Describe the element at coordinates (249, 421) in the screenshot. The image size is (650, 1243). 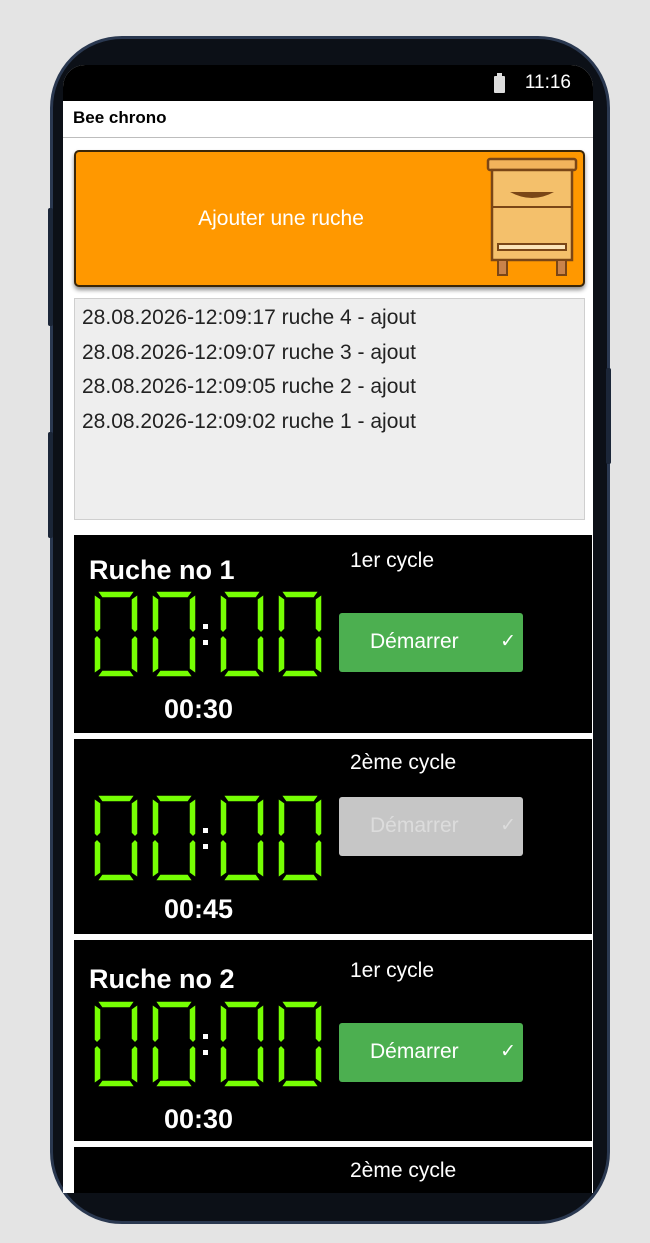
I see `log-line: 28.08.2026-12:09:02 ruche 1 - ajout` at that location.